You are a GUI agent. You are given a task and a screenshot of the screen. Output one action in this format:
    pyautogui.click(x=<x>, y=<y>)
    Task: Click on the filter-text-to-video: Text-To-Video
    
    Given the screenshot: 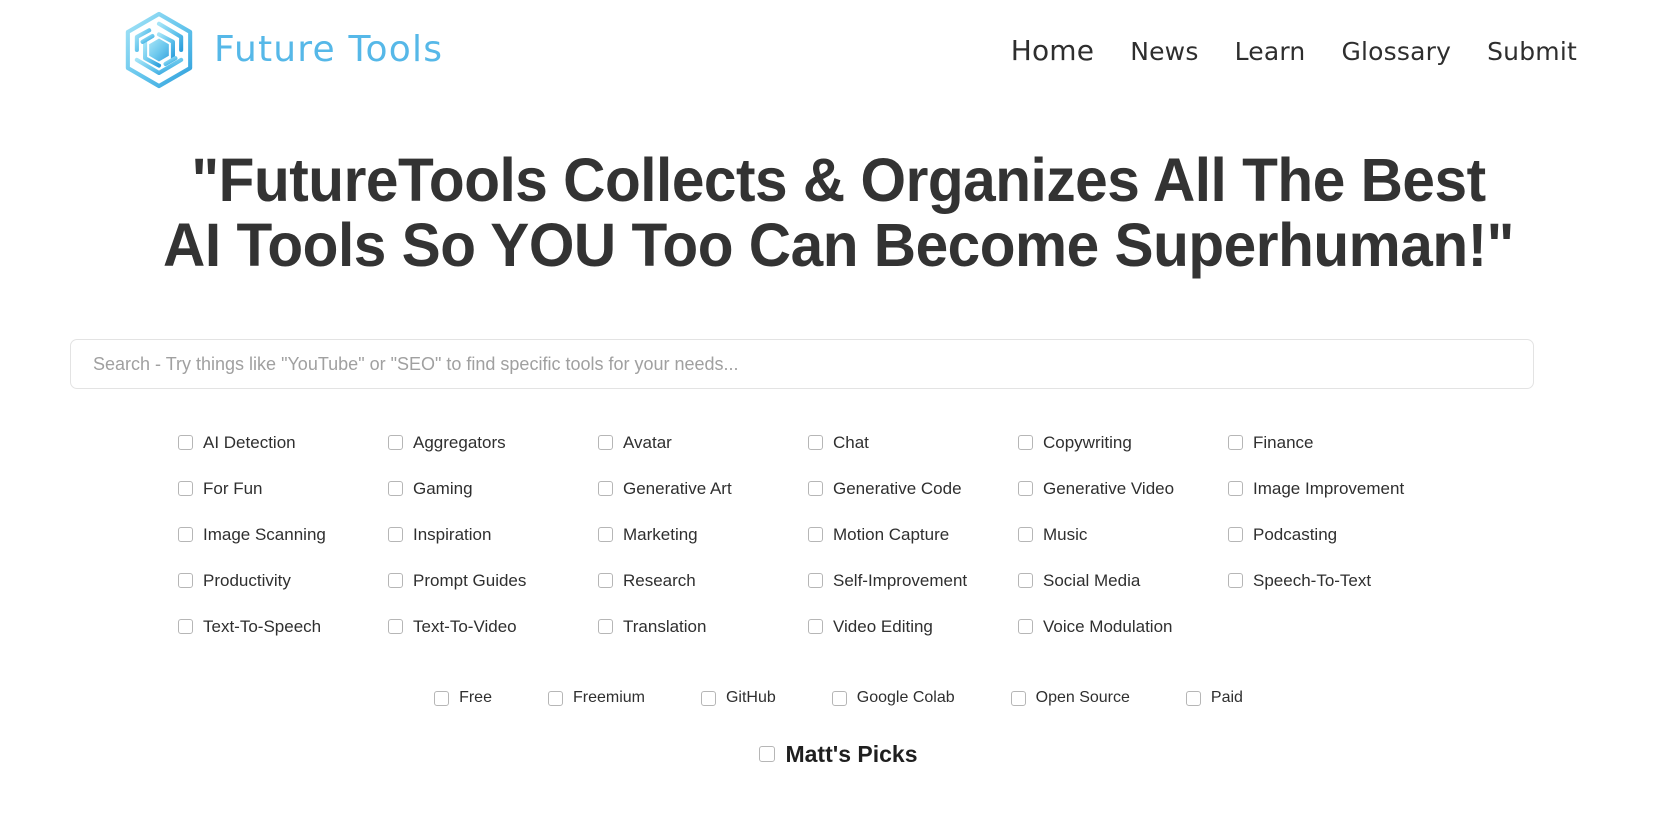 What is the action you would take?
    pyautogui.click(x=493, y=626)
    